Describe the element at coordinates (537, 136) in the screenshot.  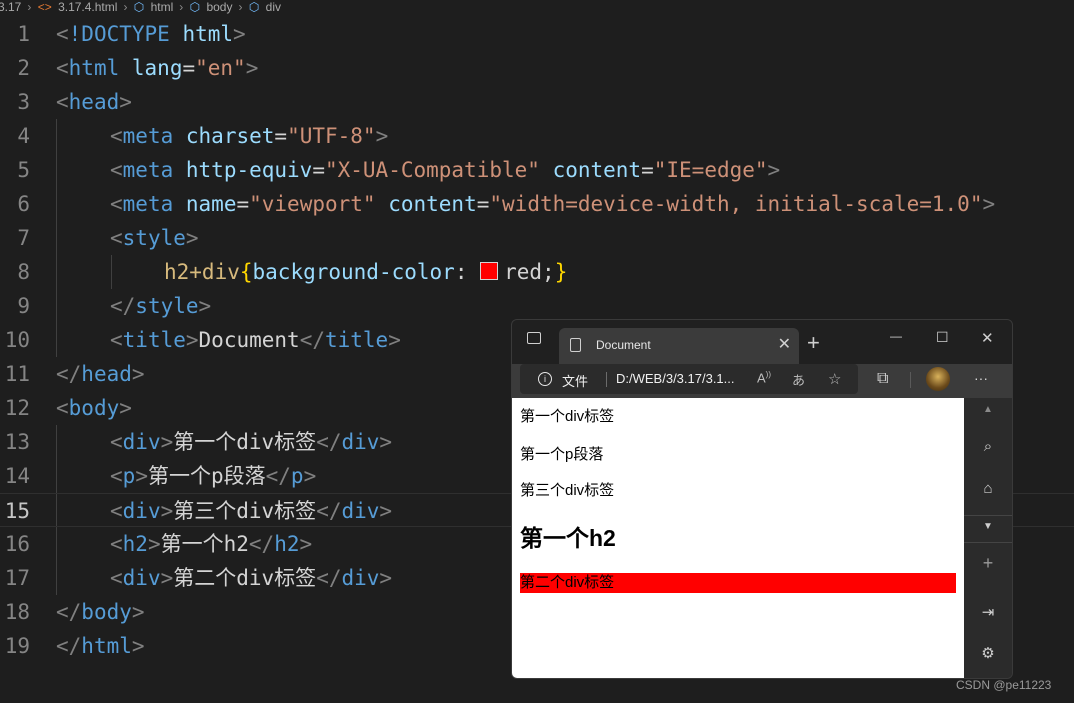
I see `code-line: 4 <meta charset="UTF-8">` at that location.